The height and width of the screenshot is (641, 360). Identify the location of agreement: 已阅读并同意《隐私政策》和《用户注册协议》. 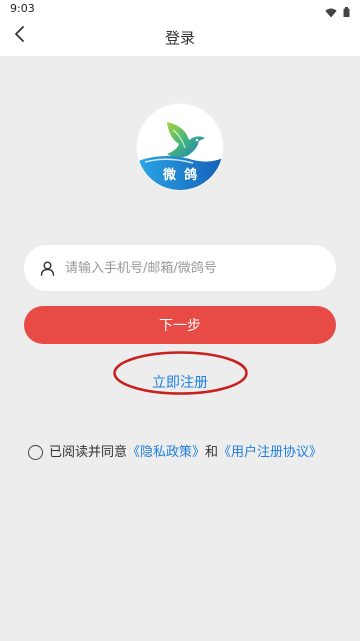
(183, 453).